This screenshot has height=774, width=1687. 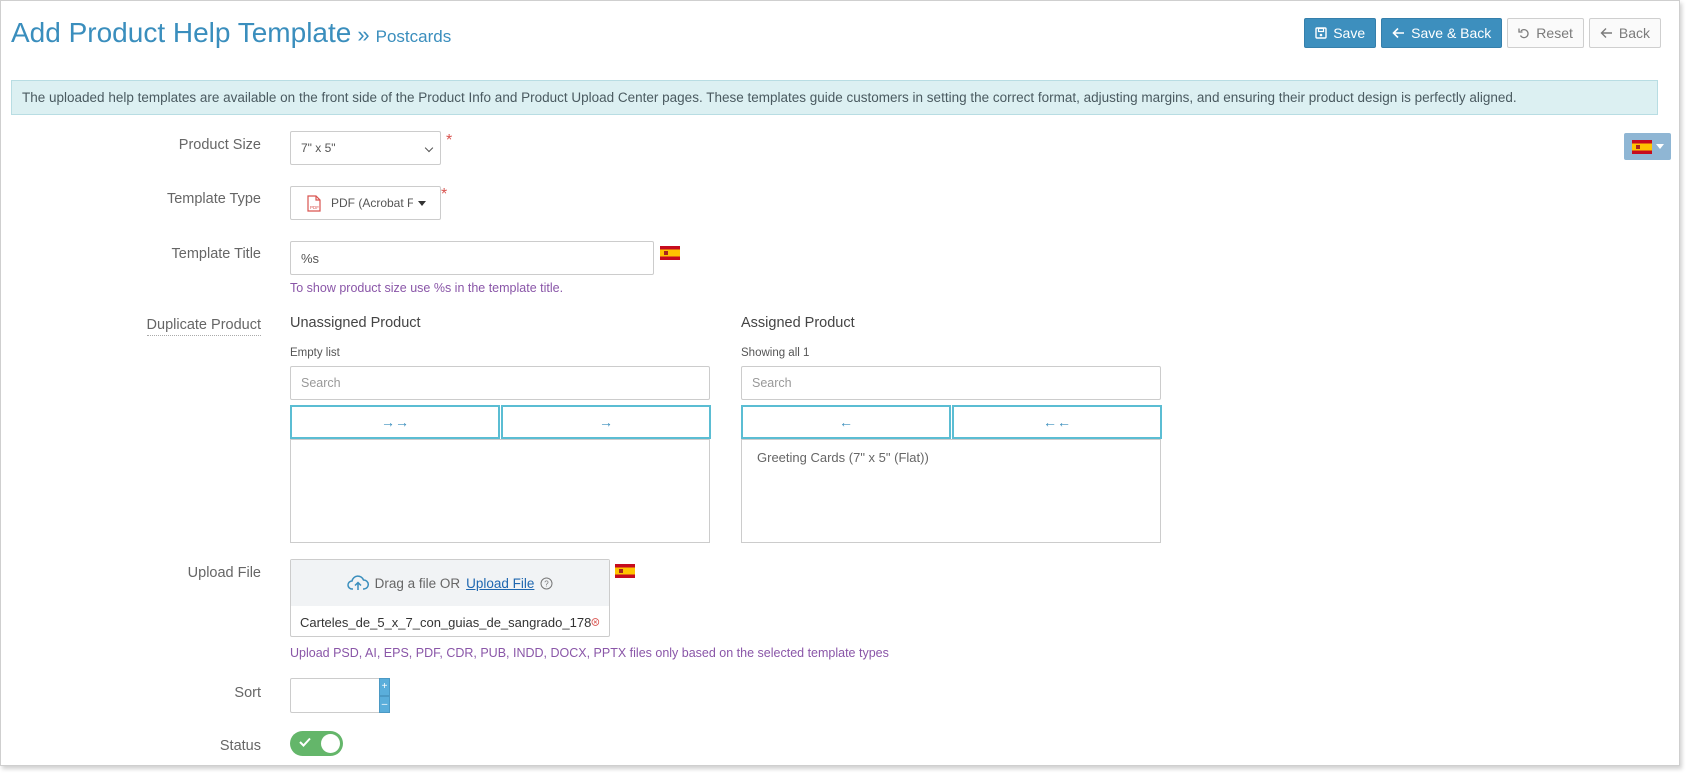 What do you see at coordinates (1523, 33) in the screenshot?
I see `undo-icon` at bounding box center [1523, 33].